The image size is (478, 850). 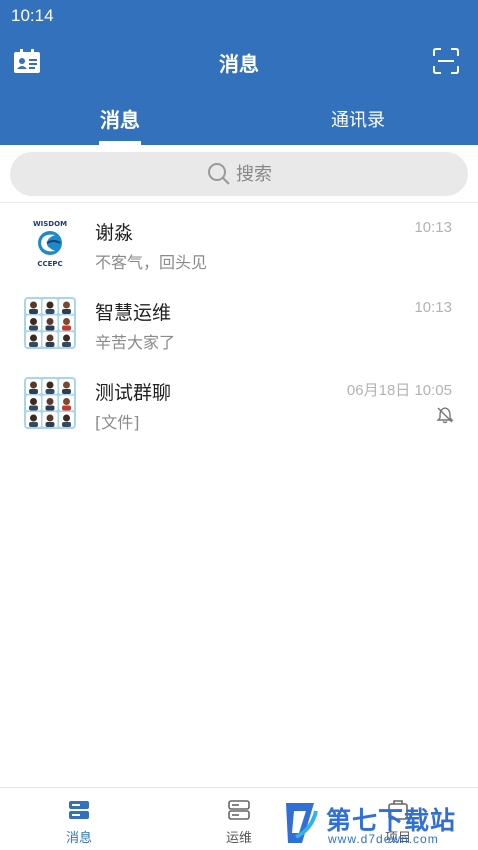 I want to click on company-logo-avatar: WISDOM CCEPC, so click(x=50, y=243).